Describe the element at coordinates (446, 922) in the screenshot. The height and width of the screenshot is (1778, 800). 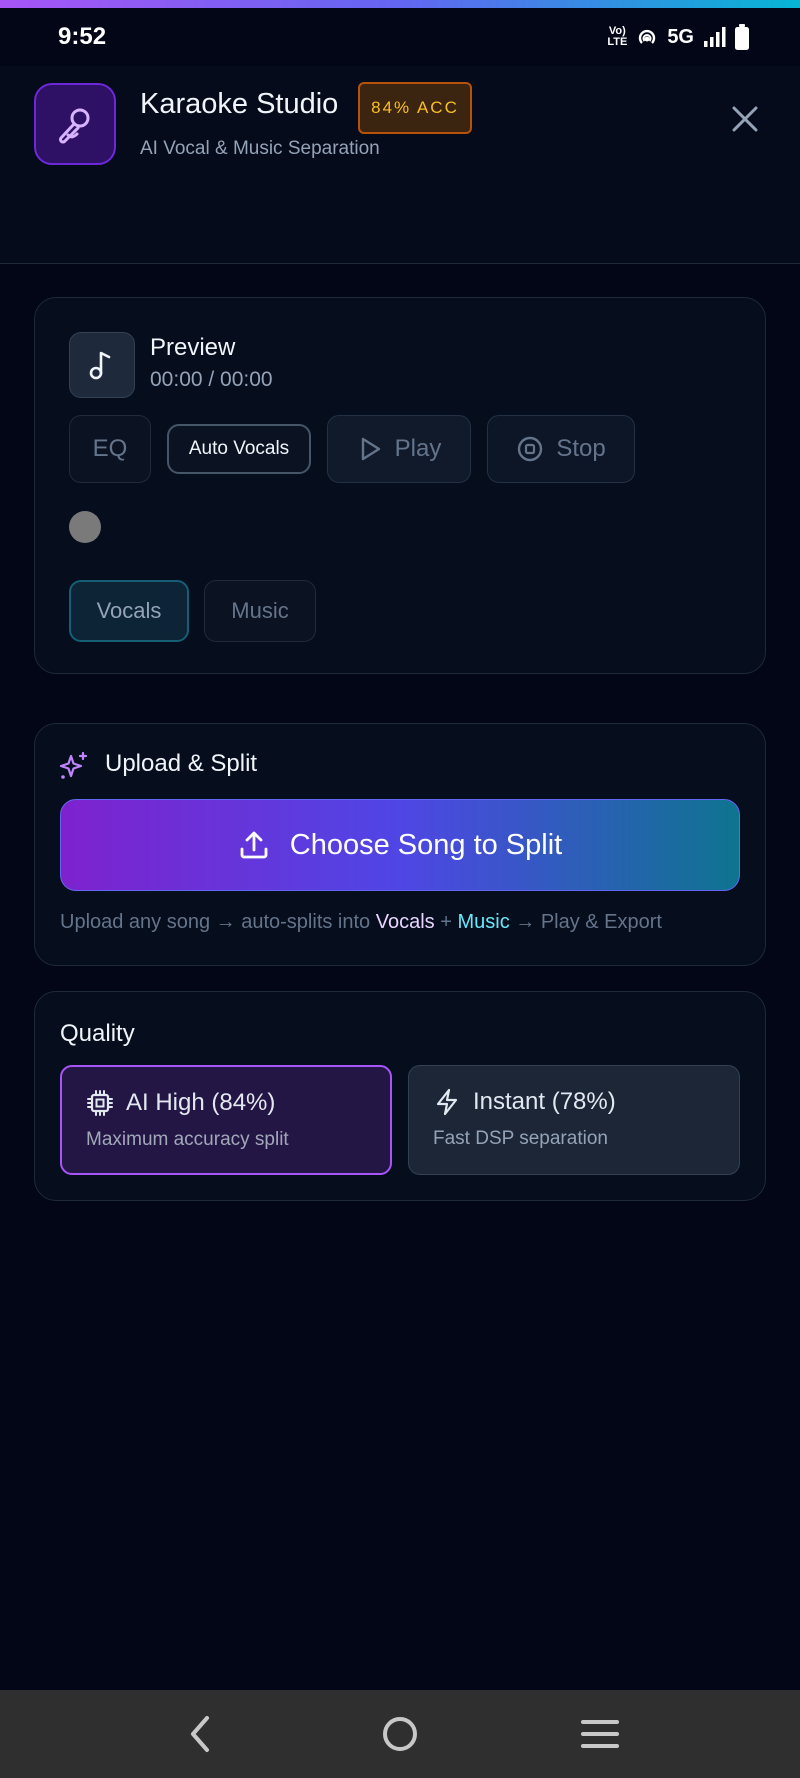
I see `hint-plus: +` at that location.